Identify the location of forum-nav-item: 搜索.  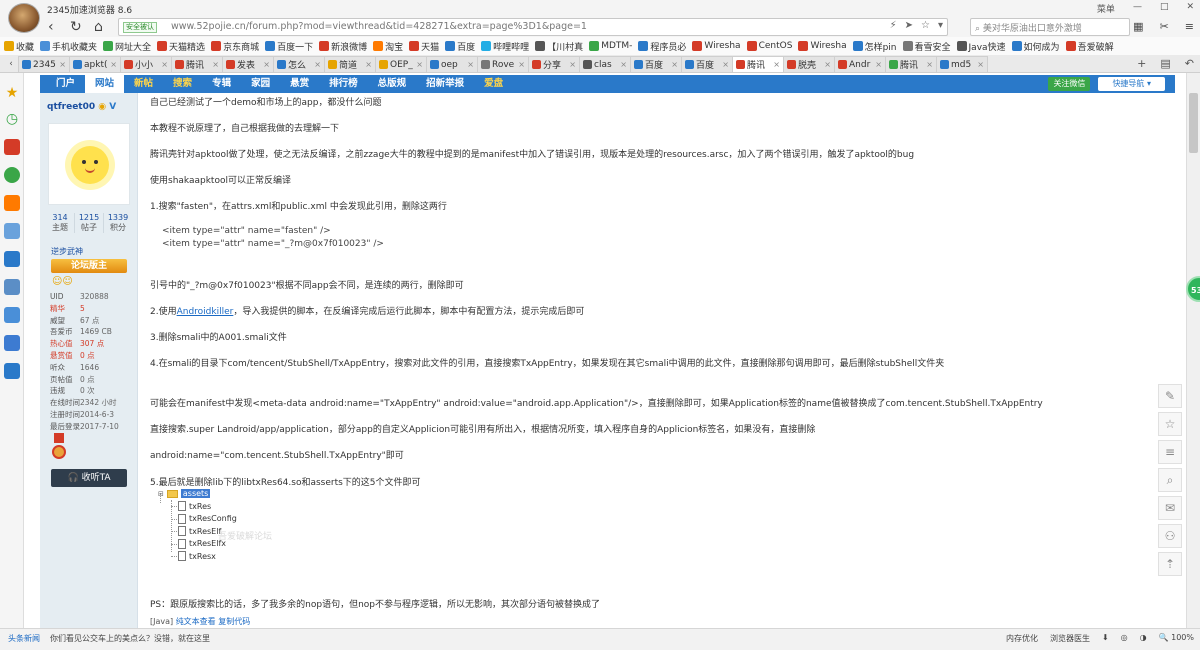
(182, 84).